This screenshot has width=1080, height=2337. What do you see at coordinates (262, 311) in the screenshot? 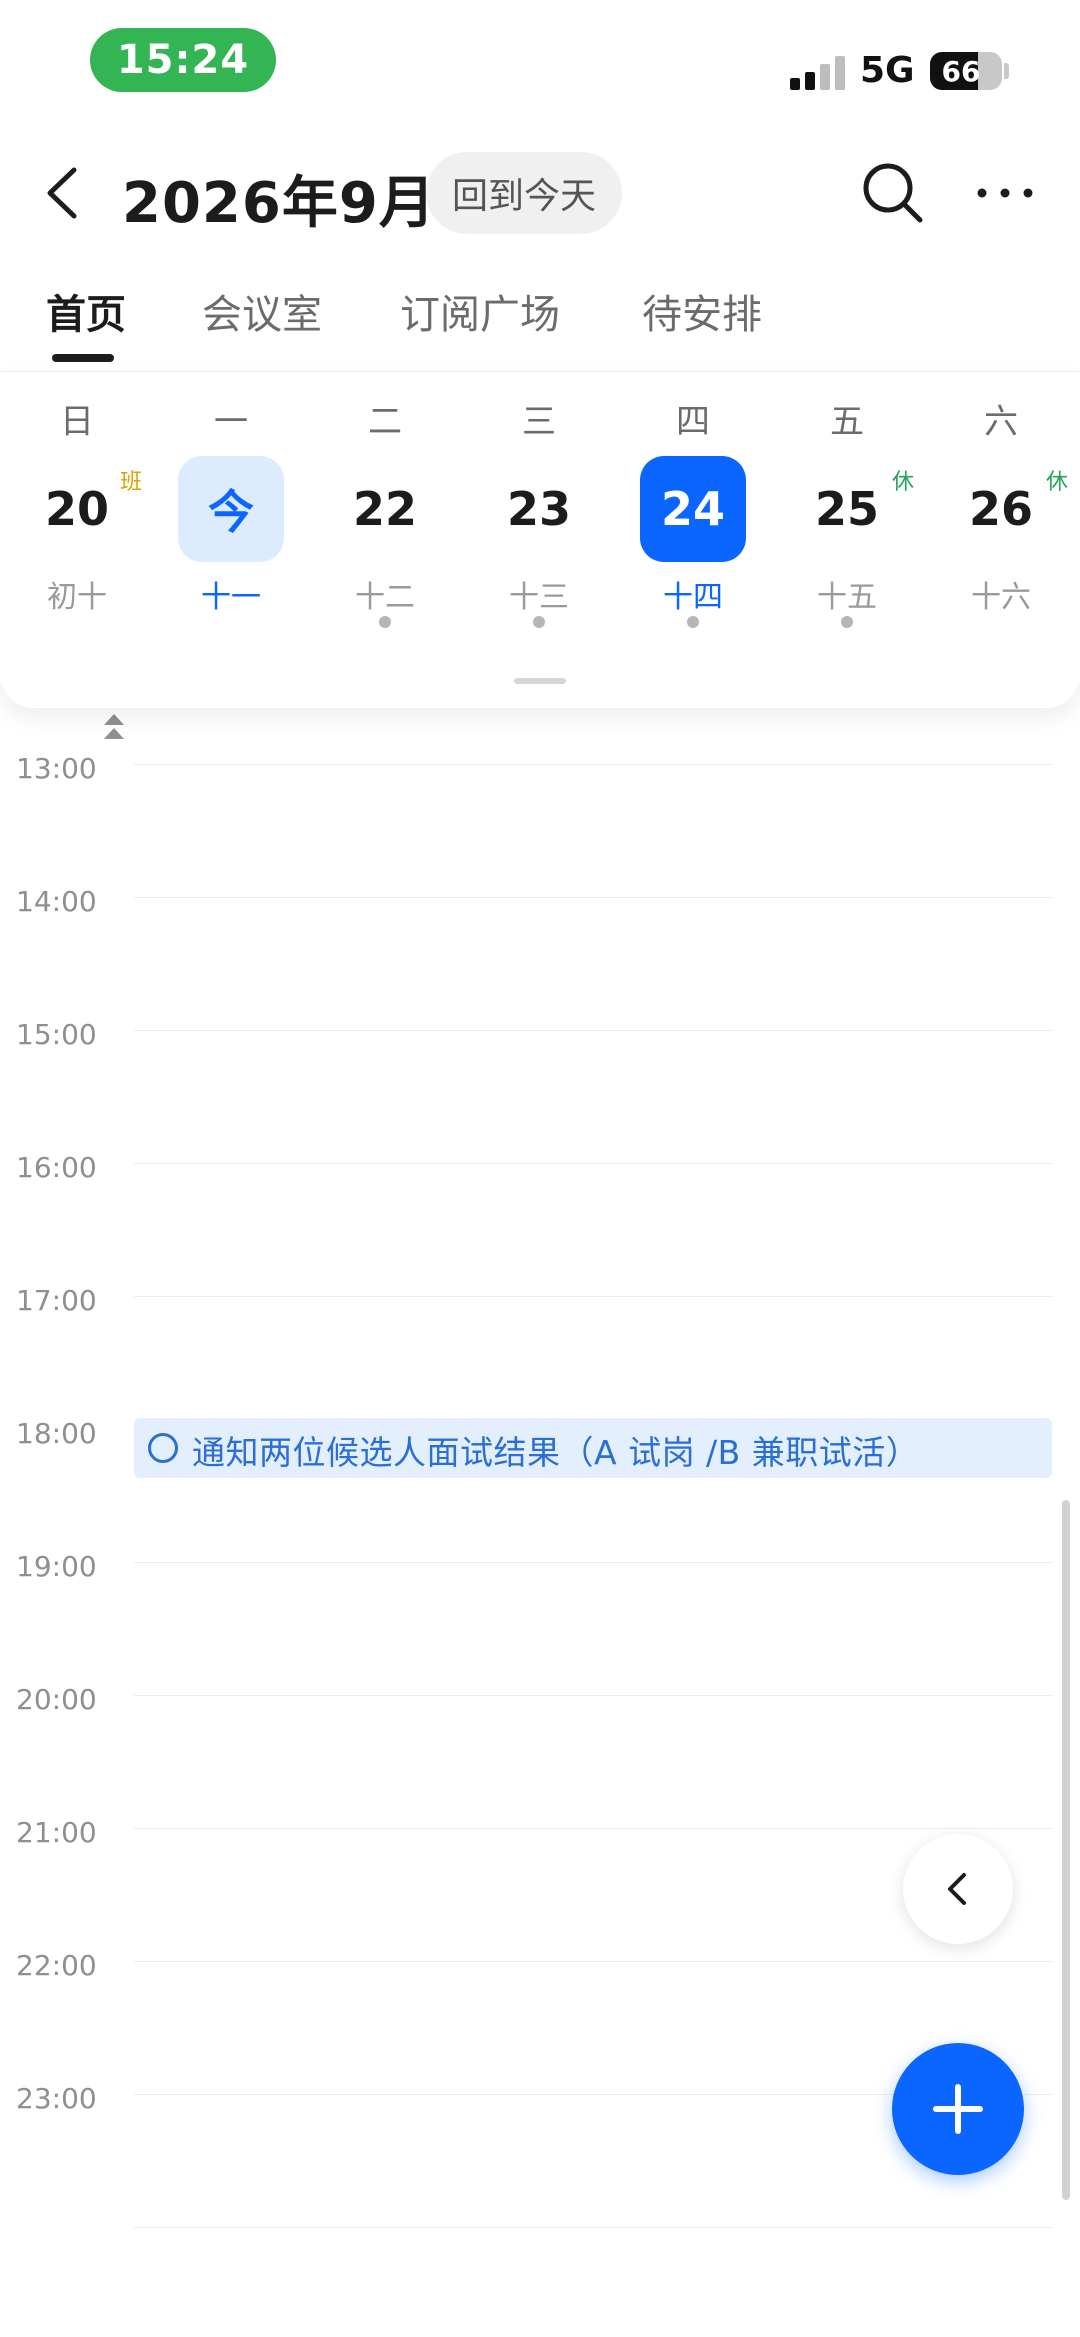
I see `tab-meeting-room: 会议室` at bounding box center [262, 311].